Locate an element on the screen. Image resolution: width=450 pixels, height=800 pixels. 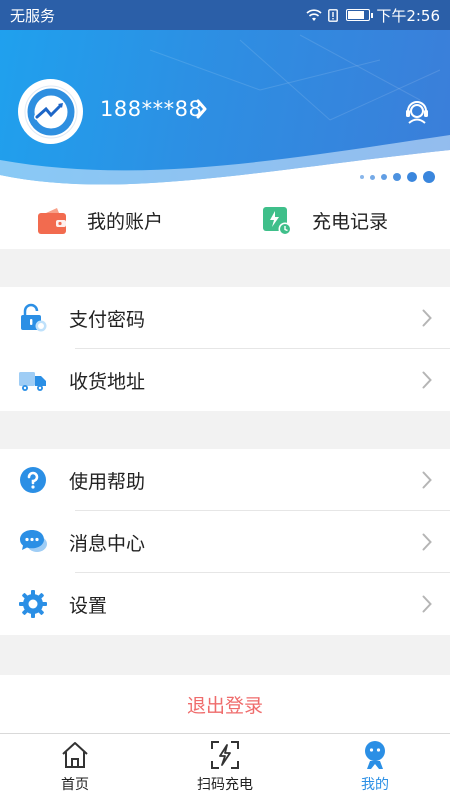
wallet-icon is located at coordinates (52, 220).